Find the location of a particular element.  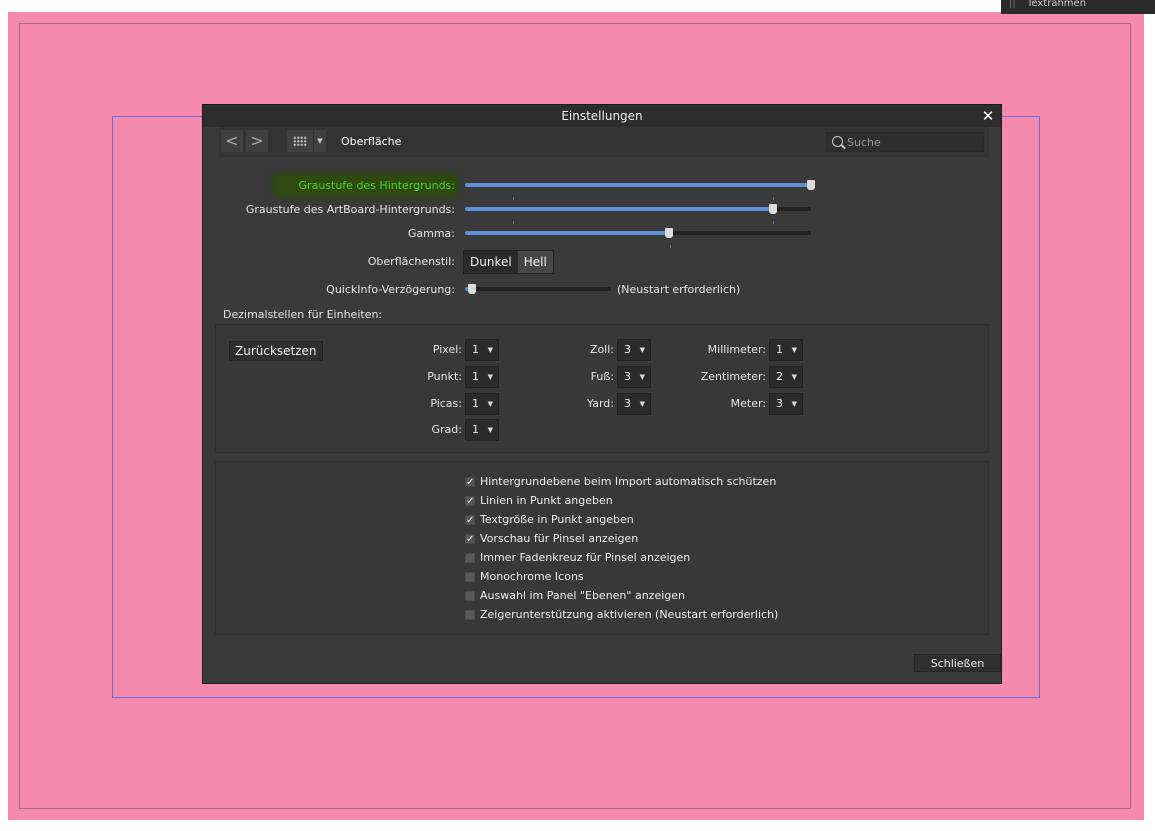

unit-label-pixel: Pixel: is located at coordinates (447, 349).